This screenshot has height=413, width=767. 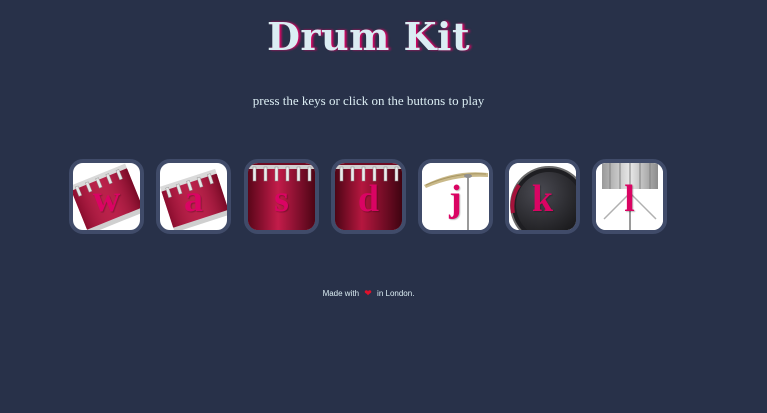 What do you see at coordinates (542, 199) in the screenshot?
I see `drum-key-label: k` at bounding box center [542, 199].